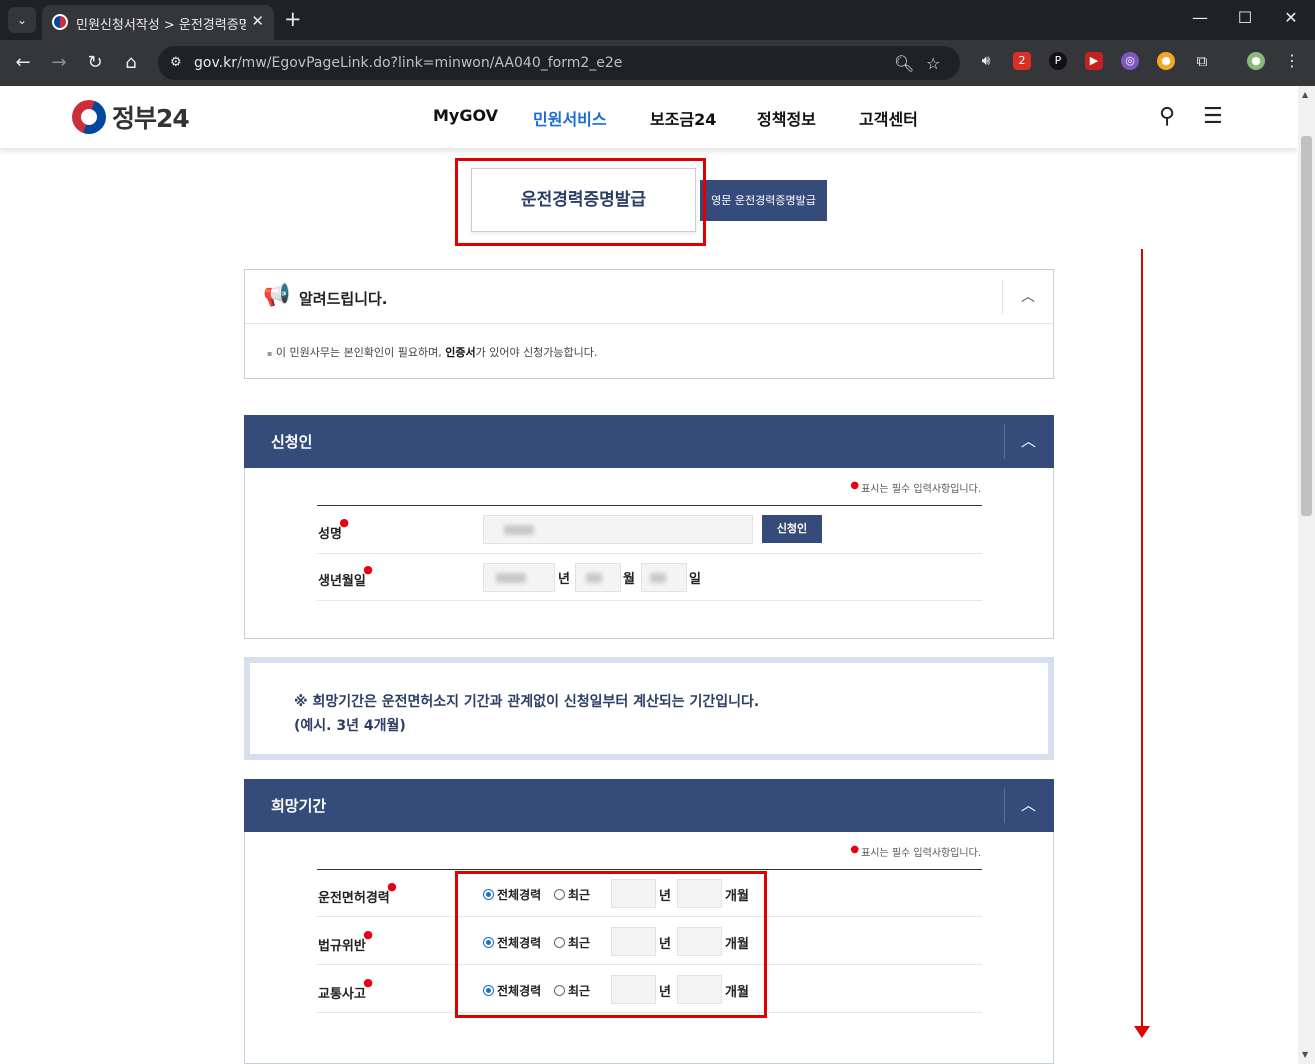 The height and width of the screenshot is (1064, 1315). What do you see at coordinates (293, 19) in the screenshot?
I see `new-tab-icon: +` at bounding box center [293, 19].